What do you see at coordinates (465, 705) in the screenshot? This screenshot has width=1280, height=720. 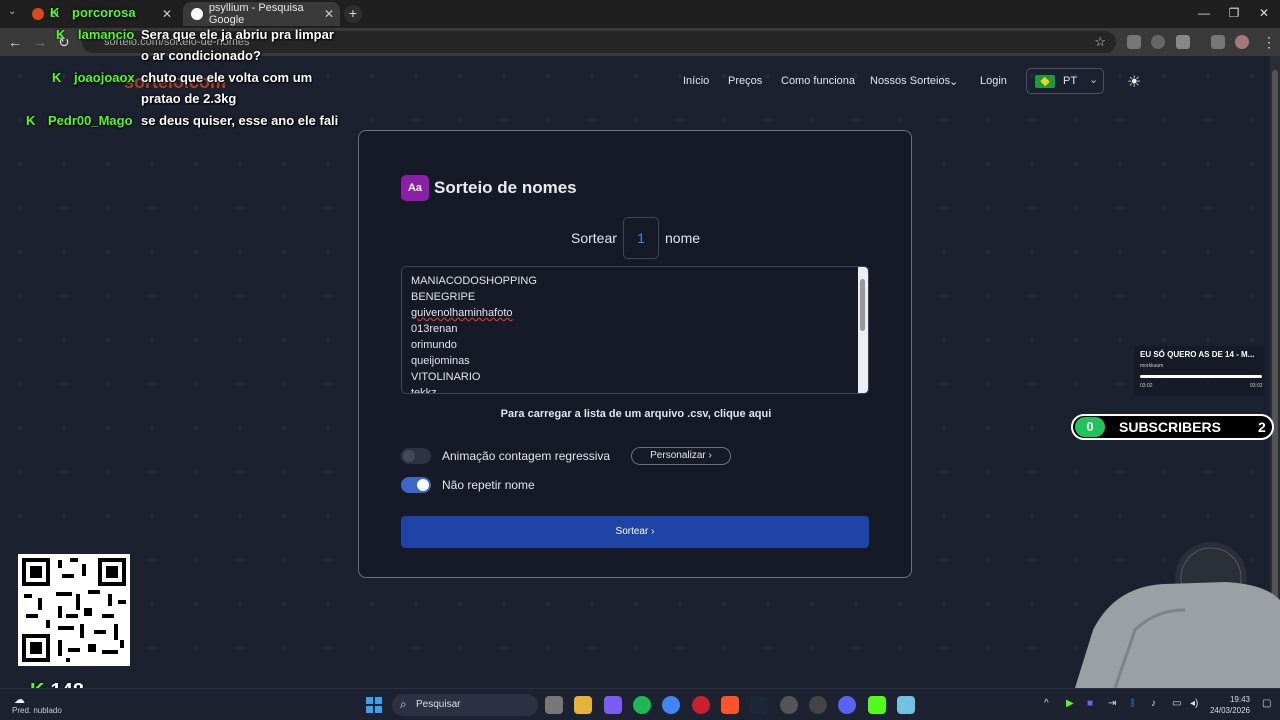 I see `taskbar-search: ⌕ Pesquisar` at bounding box center [465, 705].